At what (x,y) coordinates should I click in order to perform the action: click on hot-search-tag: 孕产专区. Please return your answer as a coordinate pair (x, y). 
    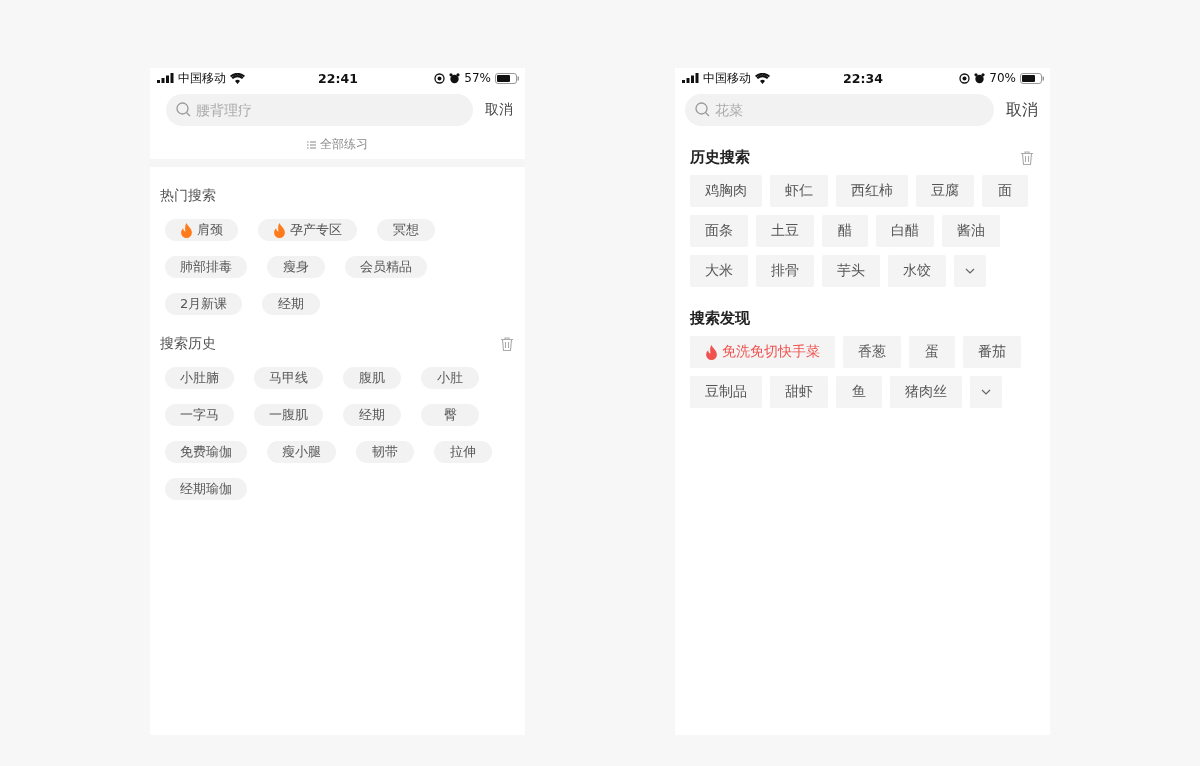
    Looking at the image, I should click on (307, 230).